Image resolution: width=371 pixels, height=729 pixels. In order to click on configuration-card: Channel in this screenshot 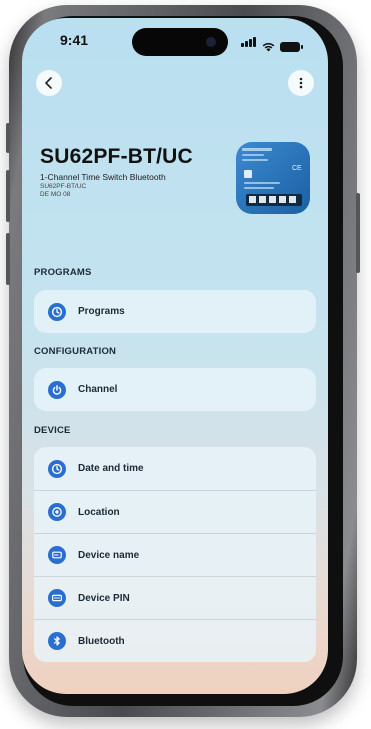, I will do `click(175, 389)`.